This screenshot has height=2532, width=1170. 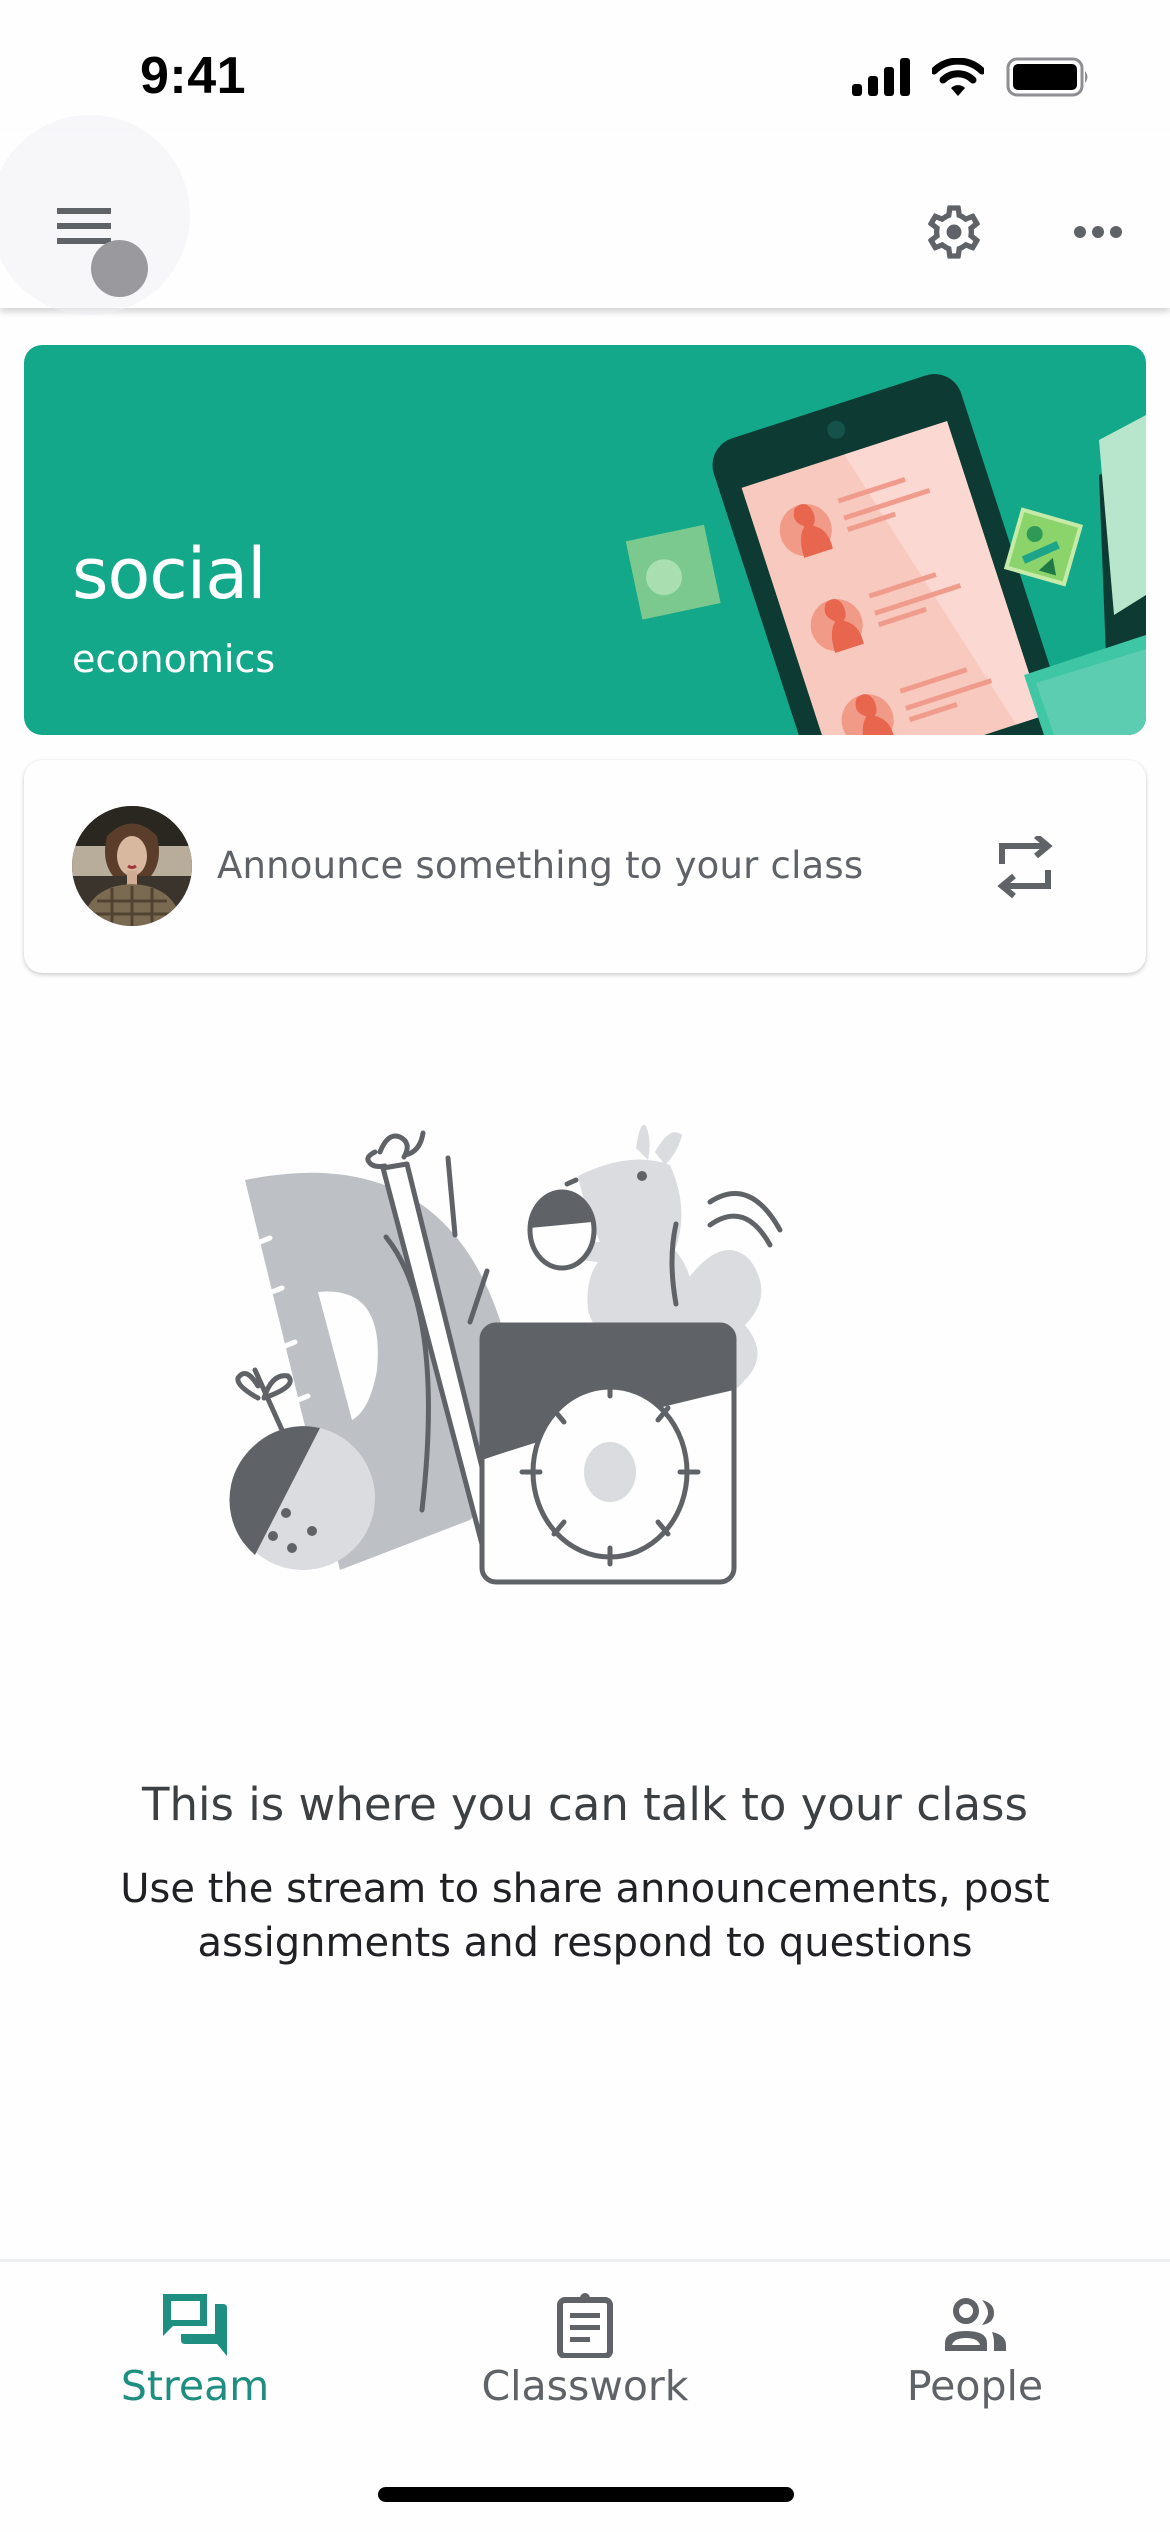 I want to click on people-icon, so click(x=975, y=2325).